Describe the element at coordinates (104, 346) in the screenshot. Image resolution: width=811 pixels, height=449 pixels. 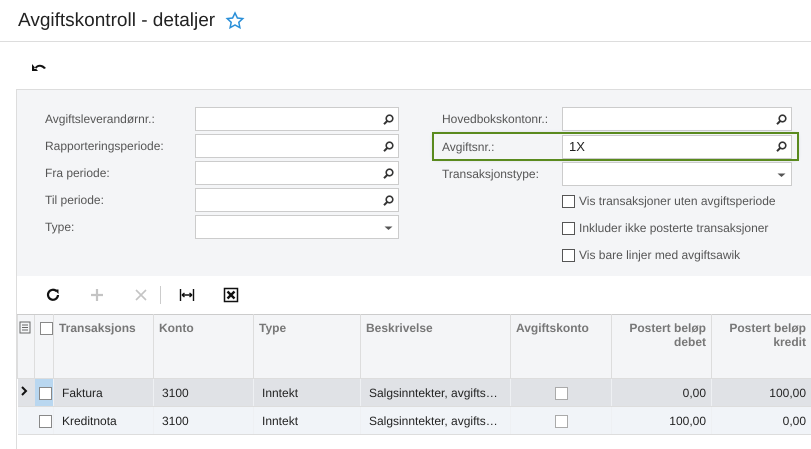
I see `column-header: Transaksjons` at that location.